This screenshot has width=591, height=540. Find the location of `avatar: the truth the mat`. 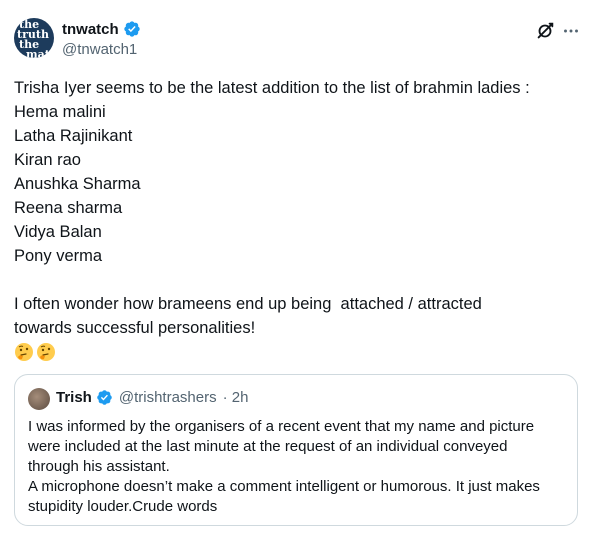

avatar: the truth the mat is located at coordinates (34, 38).